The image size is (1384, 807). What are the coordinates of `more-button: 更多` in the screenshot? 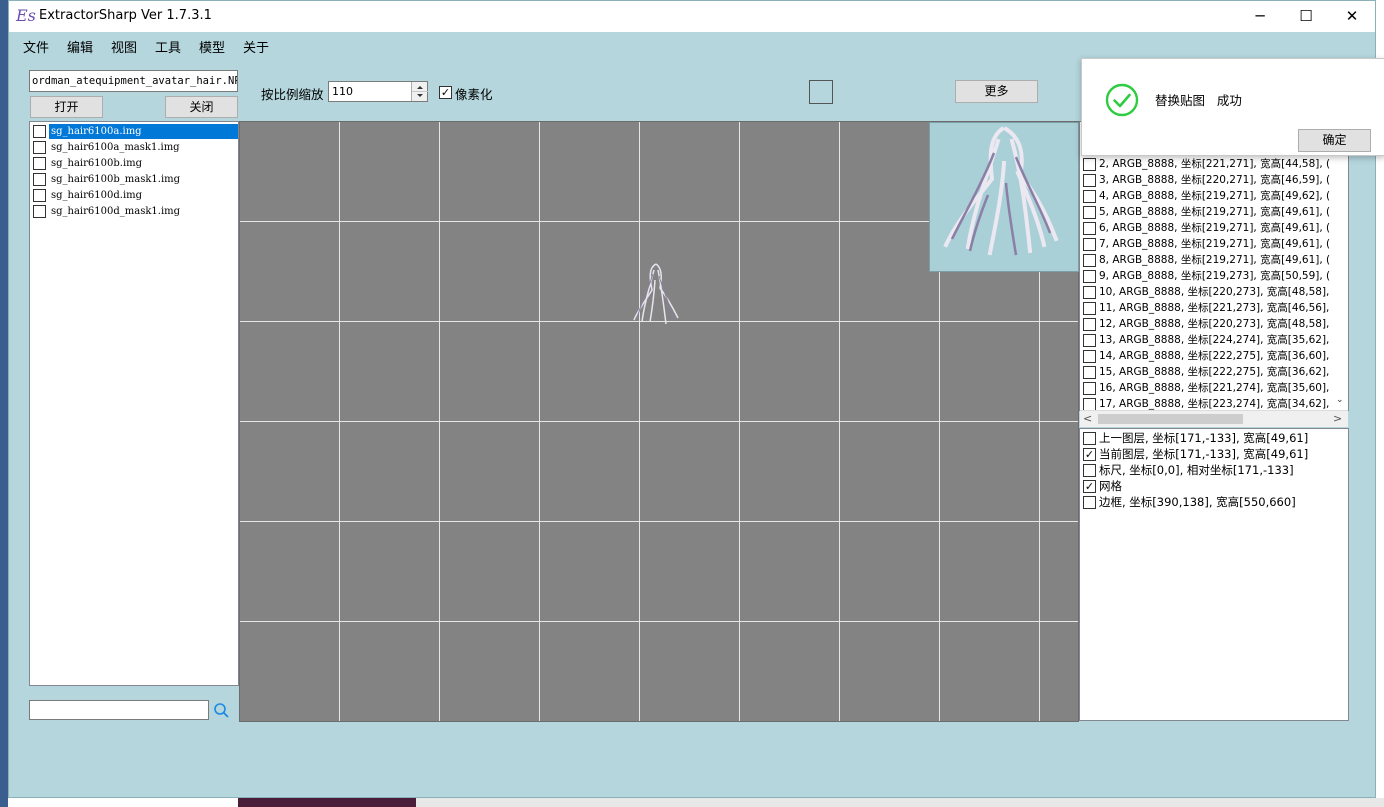 It's located at (996, 91).